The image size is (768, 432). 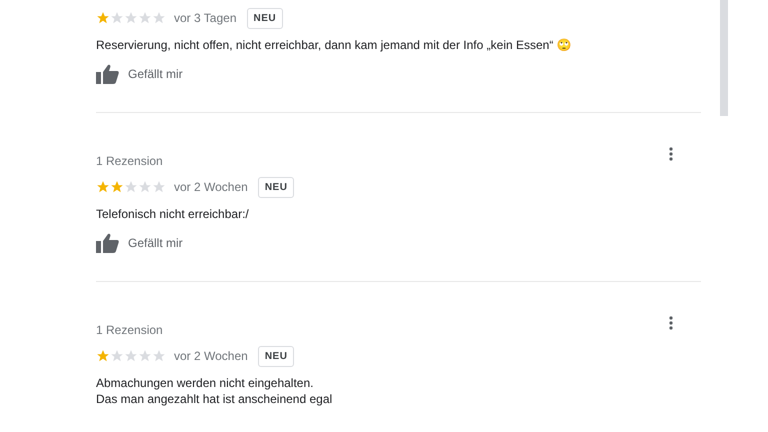 What do you see at coordinates (214, 391) in the screenshot?
I see `review-text: Abmachungen werden nicht eingehalten. Das man angezahlt hat ist anscheinend egal` at bounding box center [214, 391].